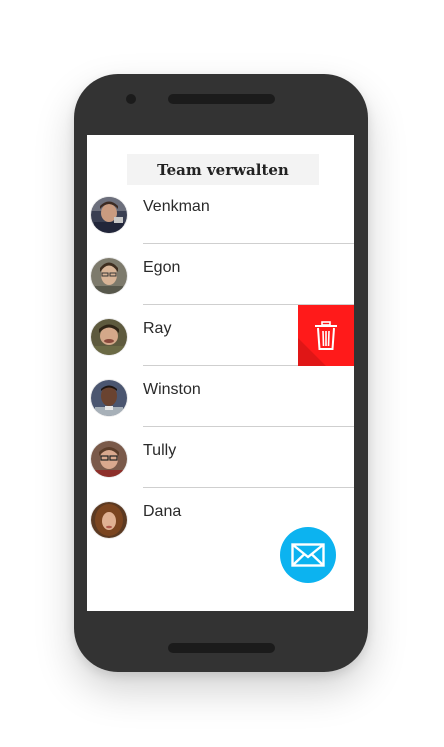 This screenshot has width=444, height=747. I want to click on speaker-slot, so click(221, 99).